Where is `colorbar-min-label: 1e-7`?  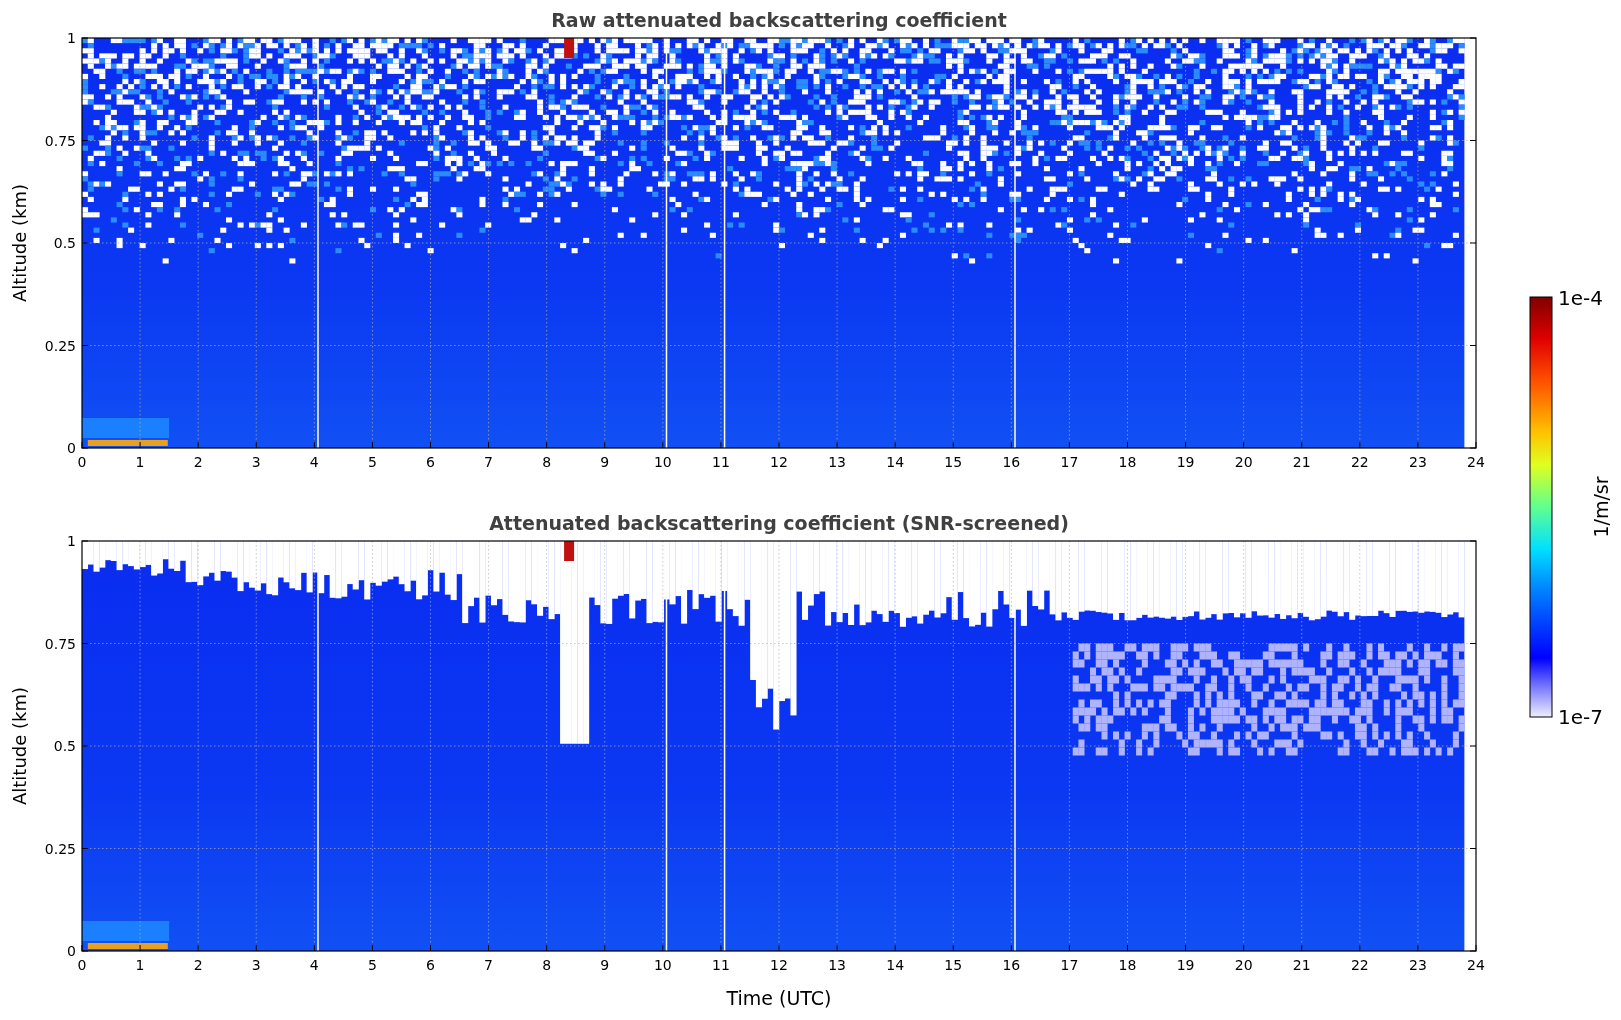 colorbar-min-label: 1e-7 is located at coordinates (1580, 717).